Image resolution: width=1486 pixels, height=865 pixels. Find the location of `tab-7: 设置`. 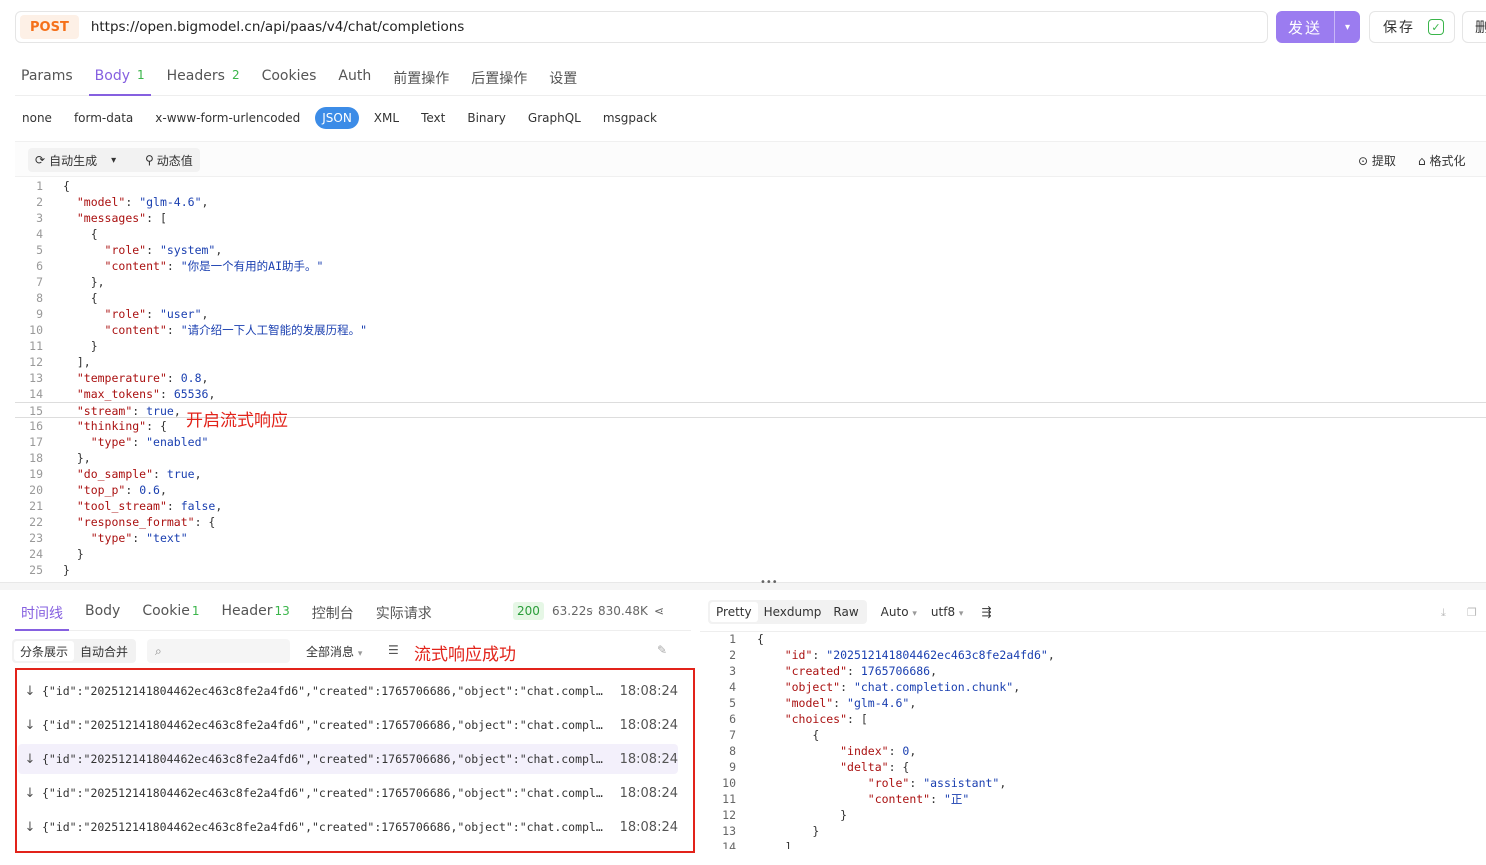

tab-7: 设置 is located at coordinates (563, 80).